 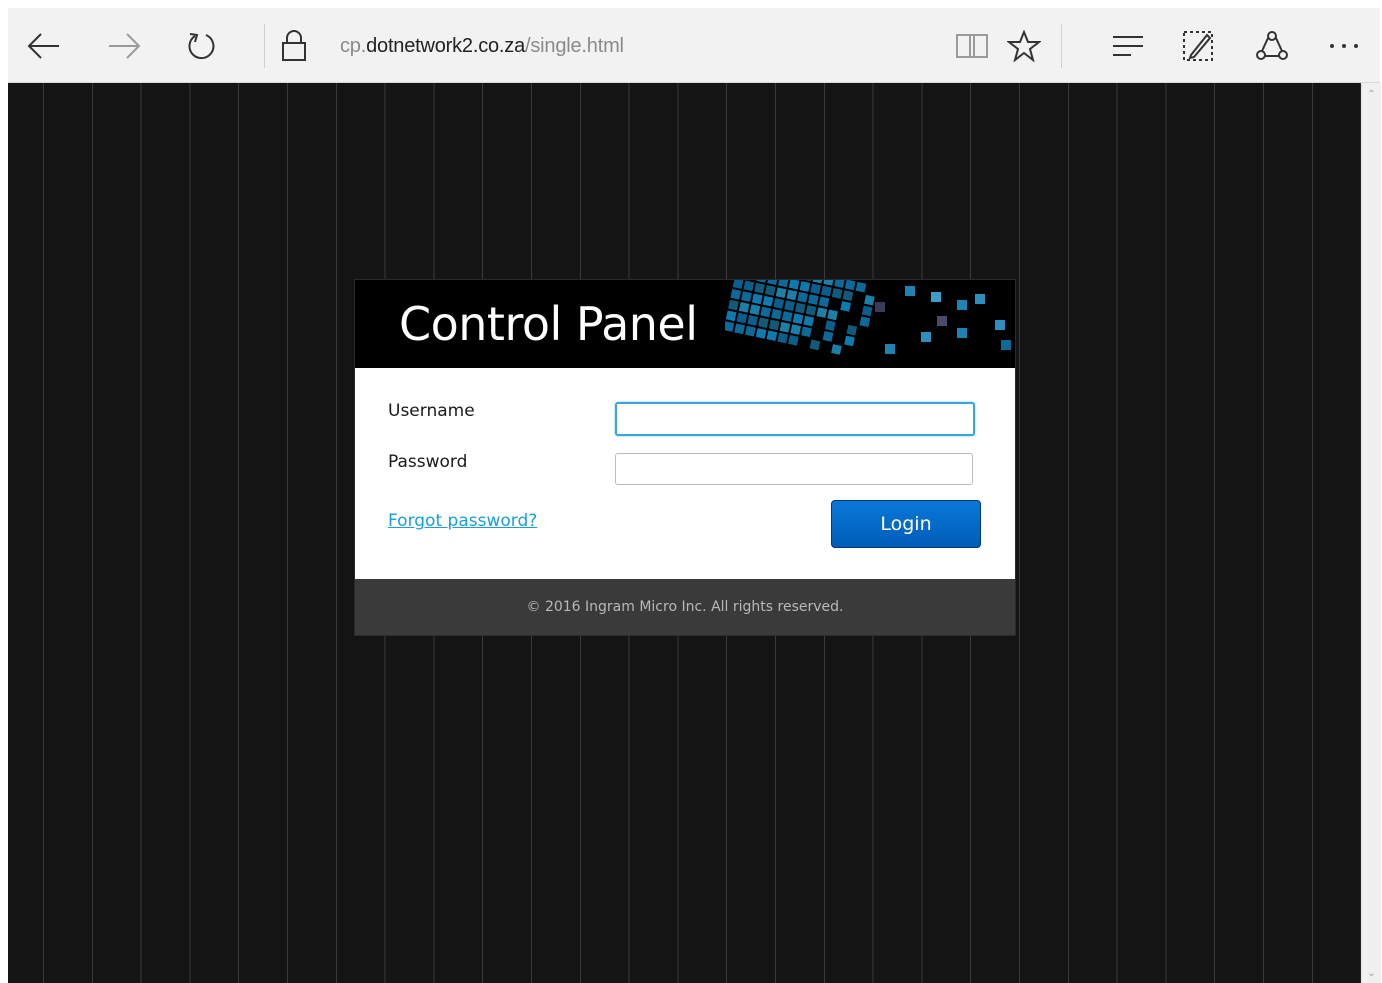 I want to click on reading-view-icon, so click(x=972, y=46).